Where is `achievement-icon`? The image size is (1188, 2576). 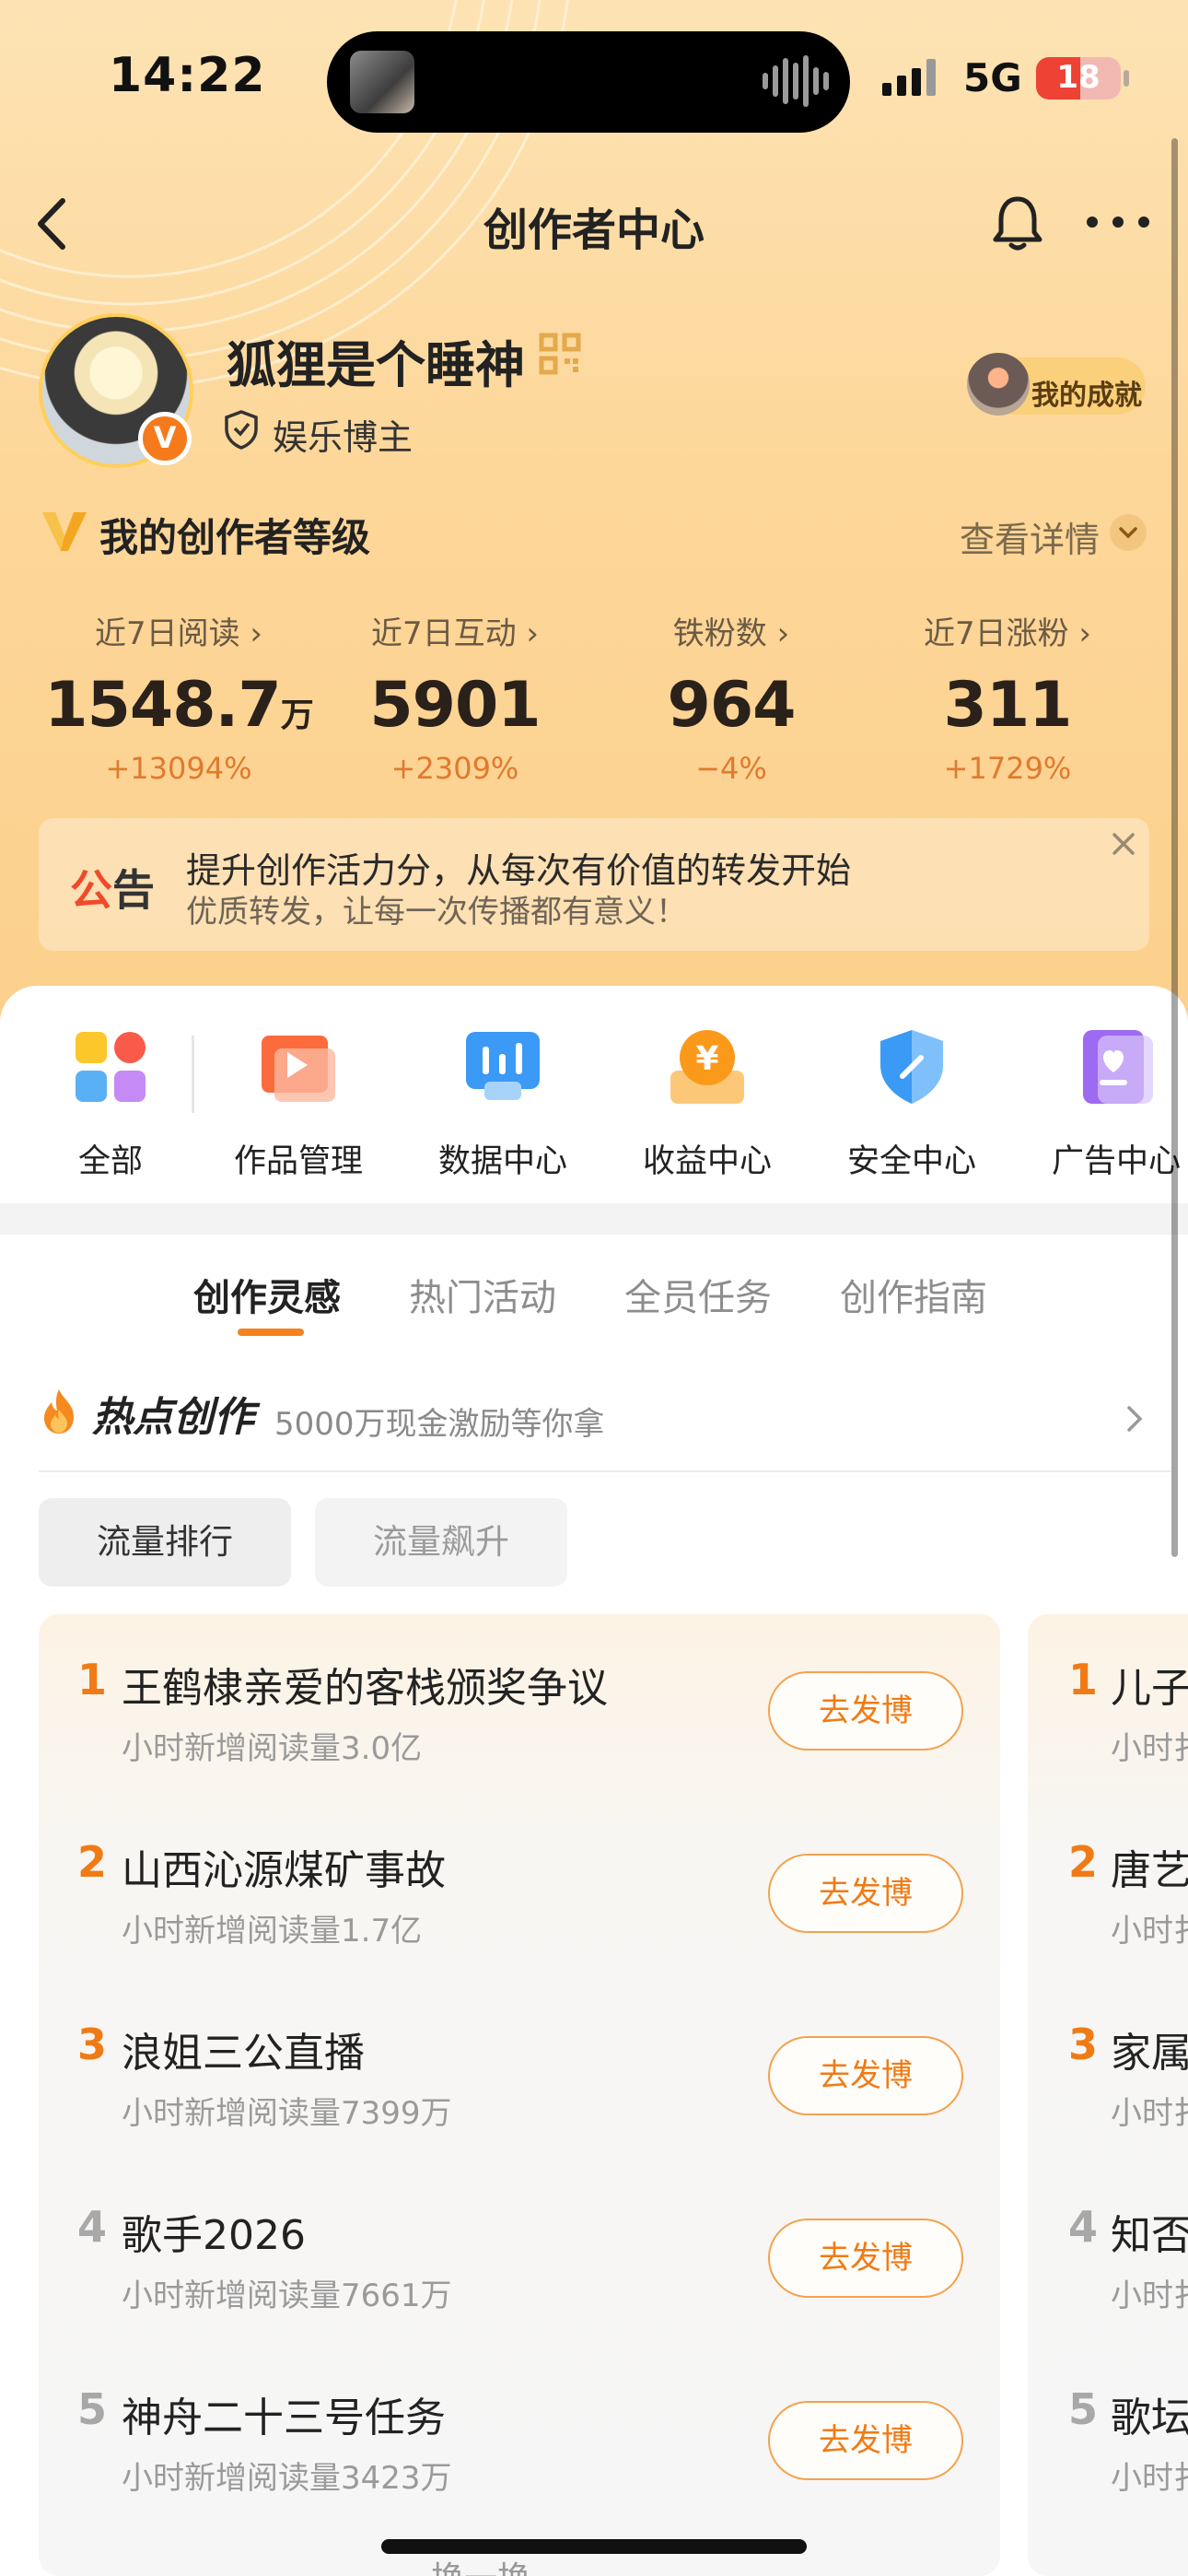 achievement-icon is located at coordinates (998, 384).